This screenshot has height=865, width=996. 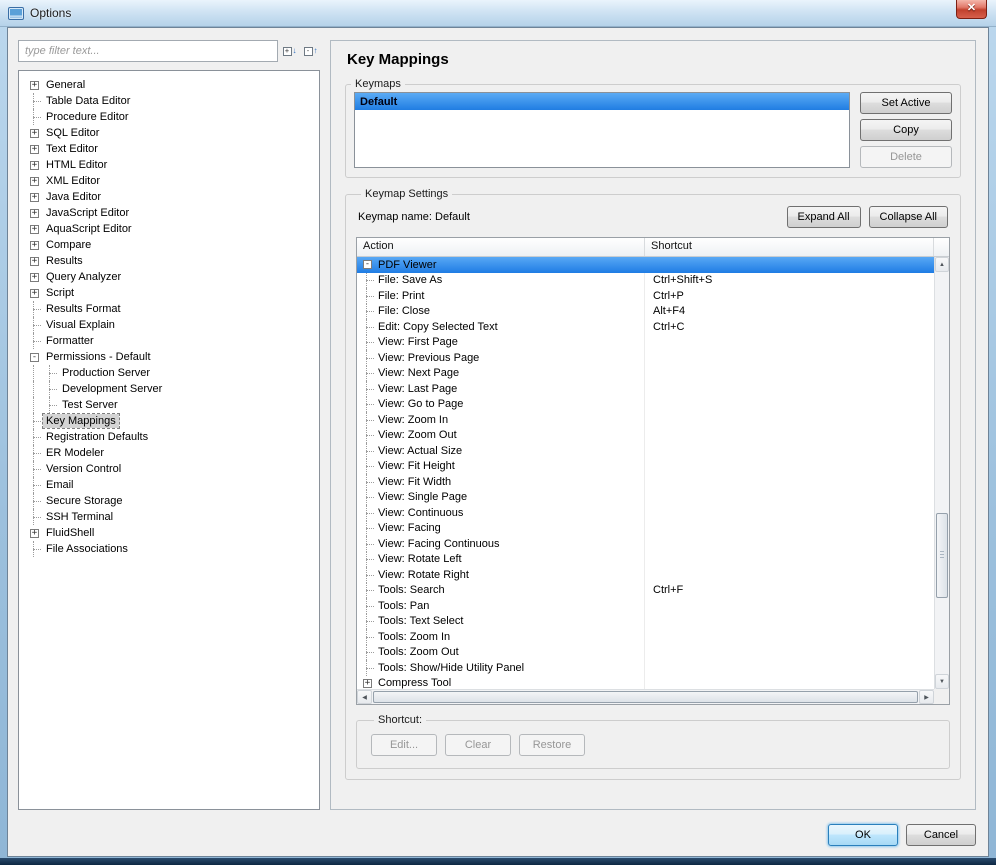 What do you see at coordinates (645, 404) in the screenshot?
I see `keymap-row-view-go-to-page: View: Go to Page` at bounding box center [645, 404].